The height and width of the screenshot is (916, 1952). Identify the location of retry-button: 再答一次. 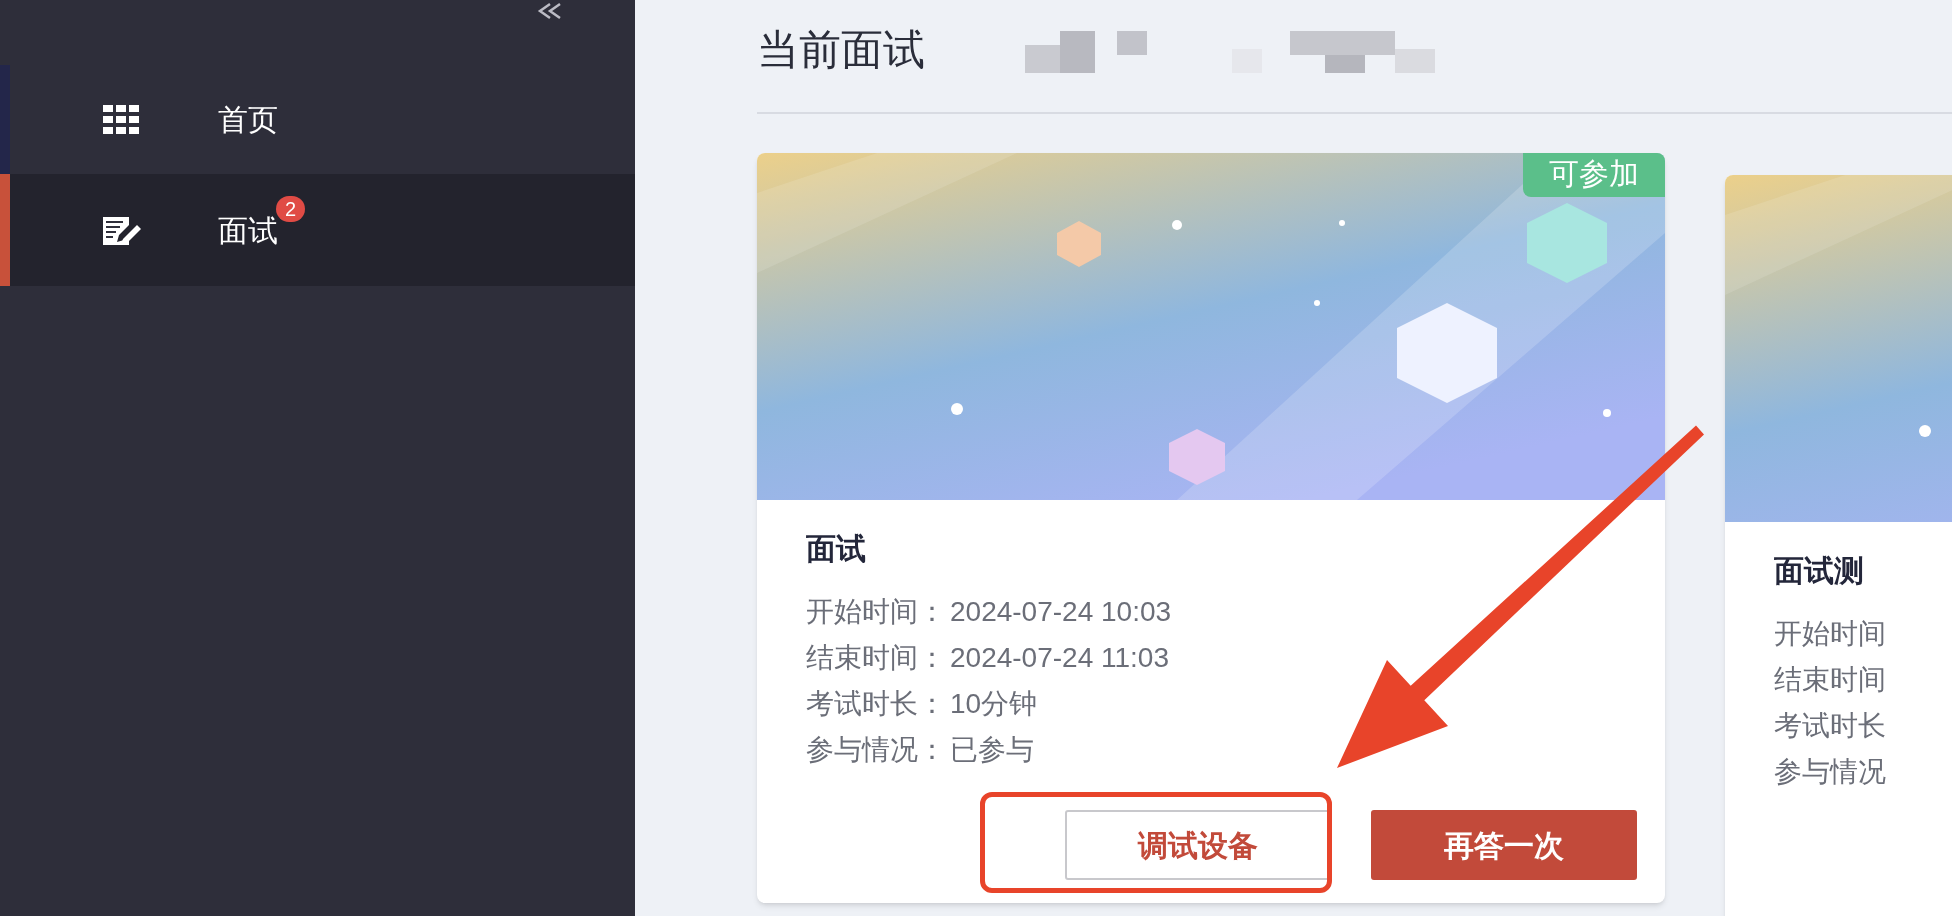
(1504, 845).